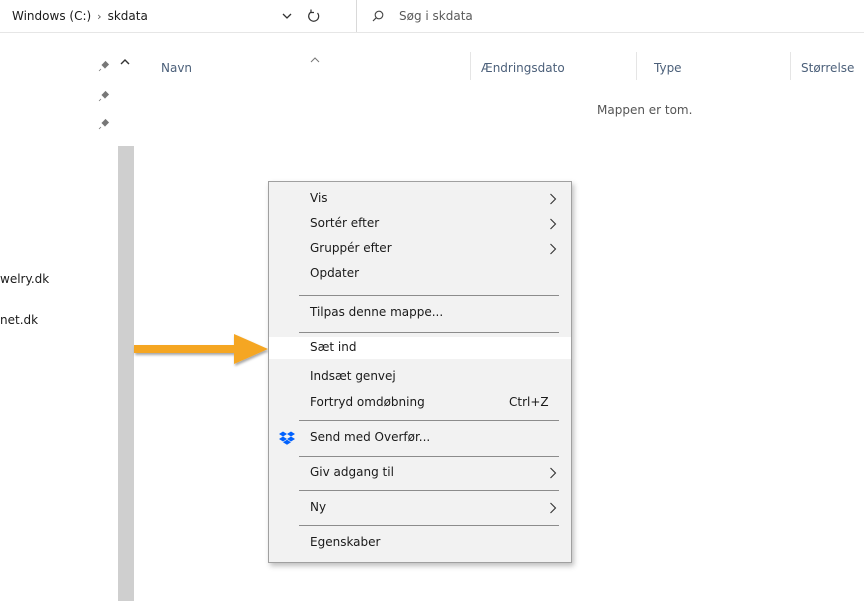 Image resolution: width=864 pixels, height=601 pixels. What do you see at coordinates (201, 349) in the screenshot?
I see `annotation-arrow` at bounding box center [201, 349].